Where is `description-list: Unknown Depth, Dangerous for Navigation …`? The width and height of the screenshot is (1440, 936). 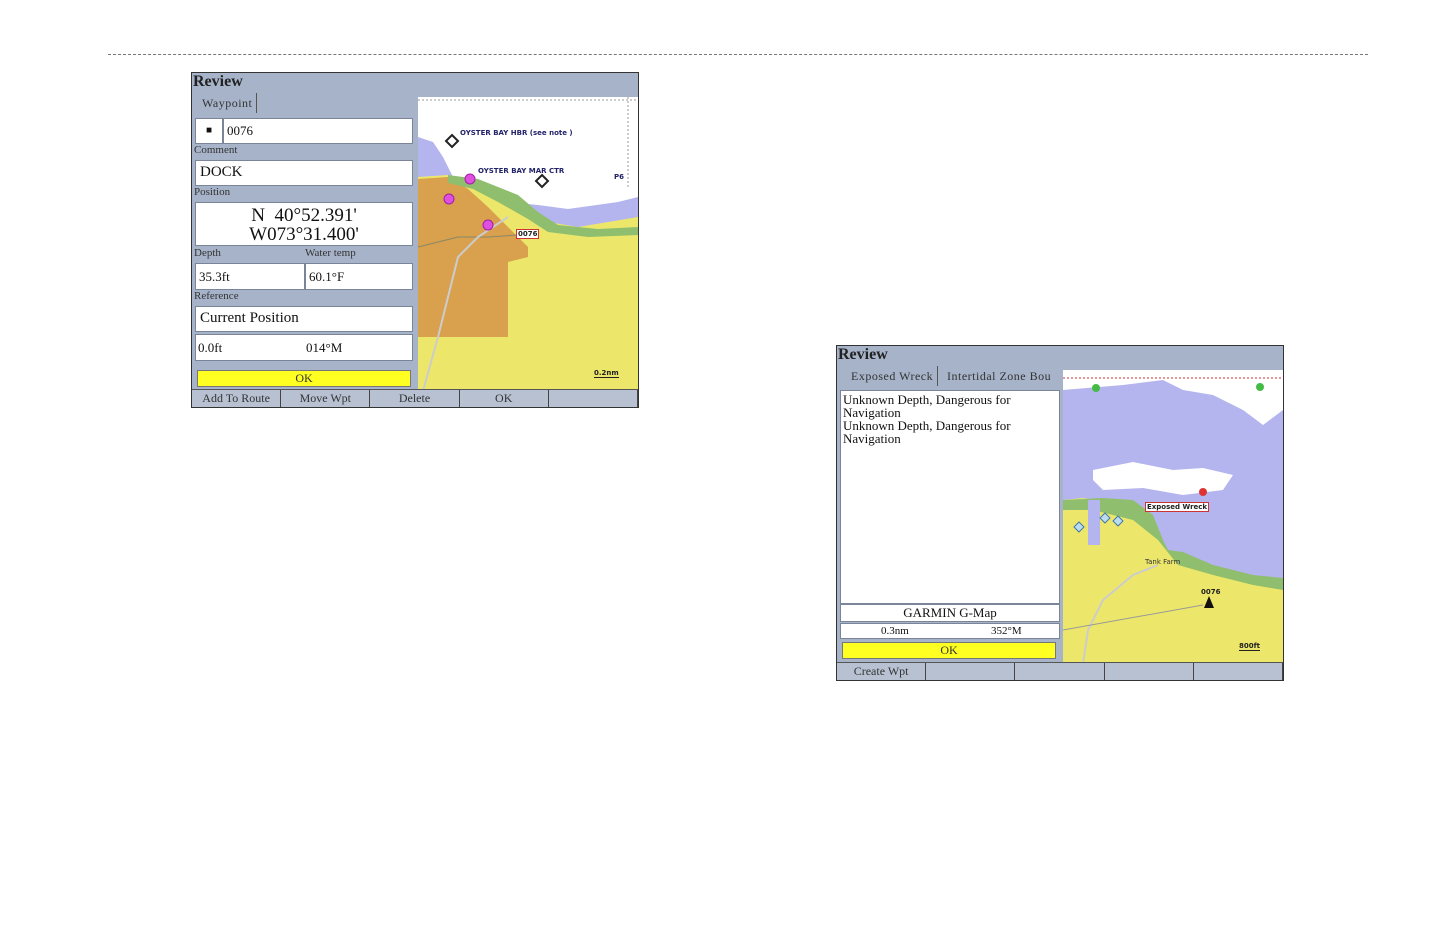
description-list: Unknown Depth, Dangerous for Navigation … is located at coordinates (950, 497).